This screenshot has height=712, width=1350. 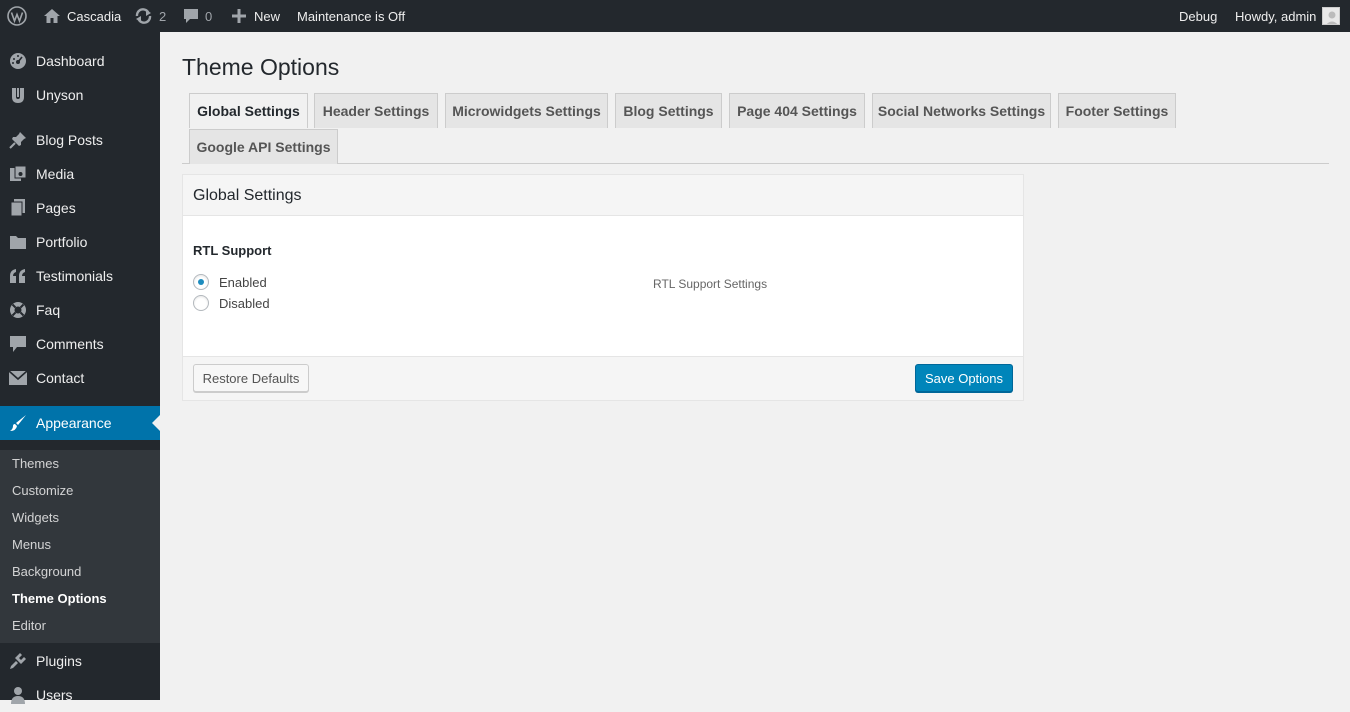 I want to click on sidebar-item-plugins: Plugins, so click(x=80, y=661).